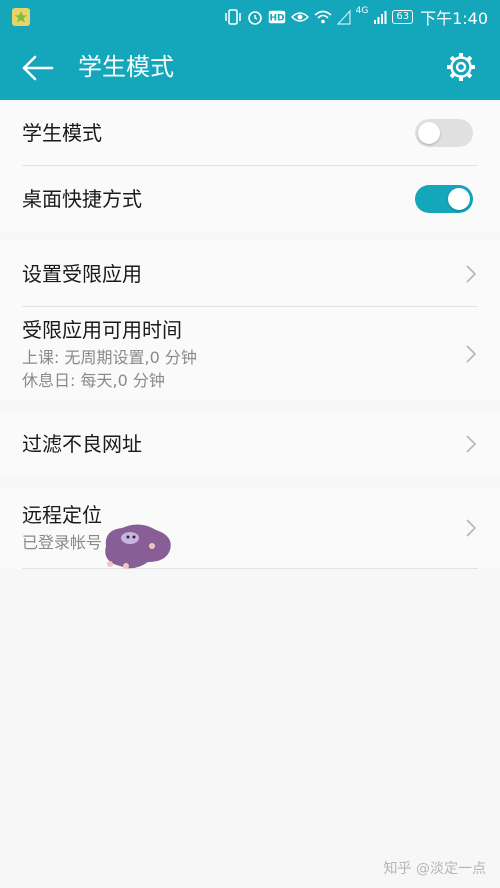 This screenshot has width=500, height=888. Describe the element at coordinates (434, 869) in the screenshot. I see `watermark-text: 知乎 @淡定一点` at that location.